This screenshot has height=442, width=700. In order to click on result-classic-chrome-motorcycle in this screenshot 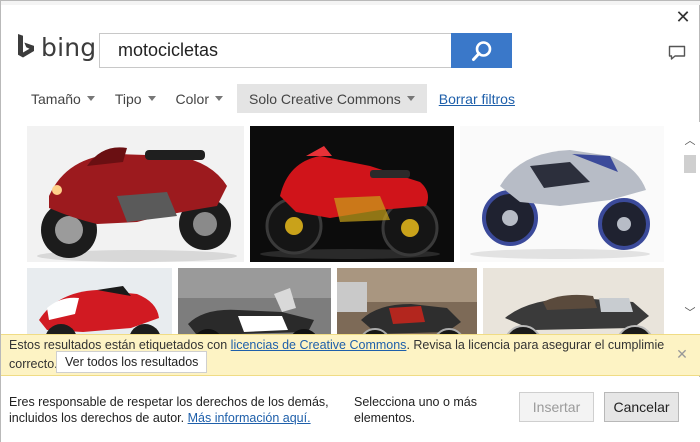, I will do `click(573, 301)`.